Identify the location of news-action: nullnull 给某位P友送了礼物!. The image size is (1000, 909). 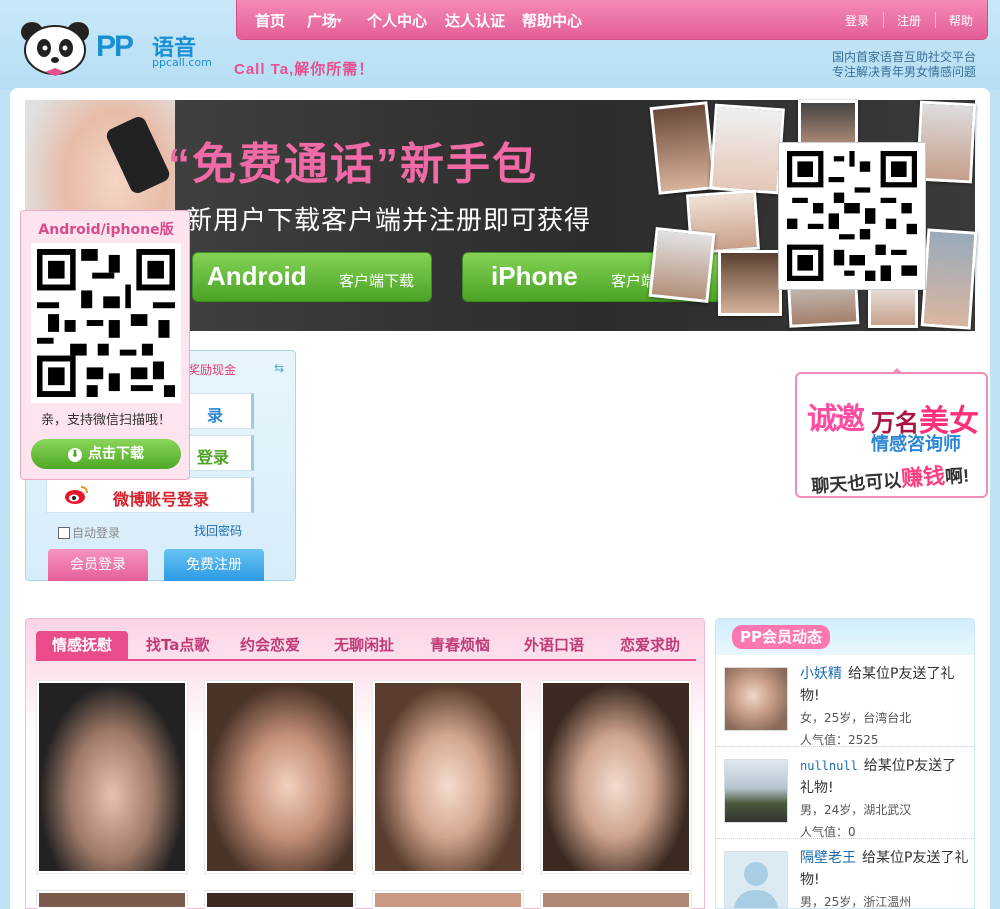
(885, 777).